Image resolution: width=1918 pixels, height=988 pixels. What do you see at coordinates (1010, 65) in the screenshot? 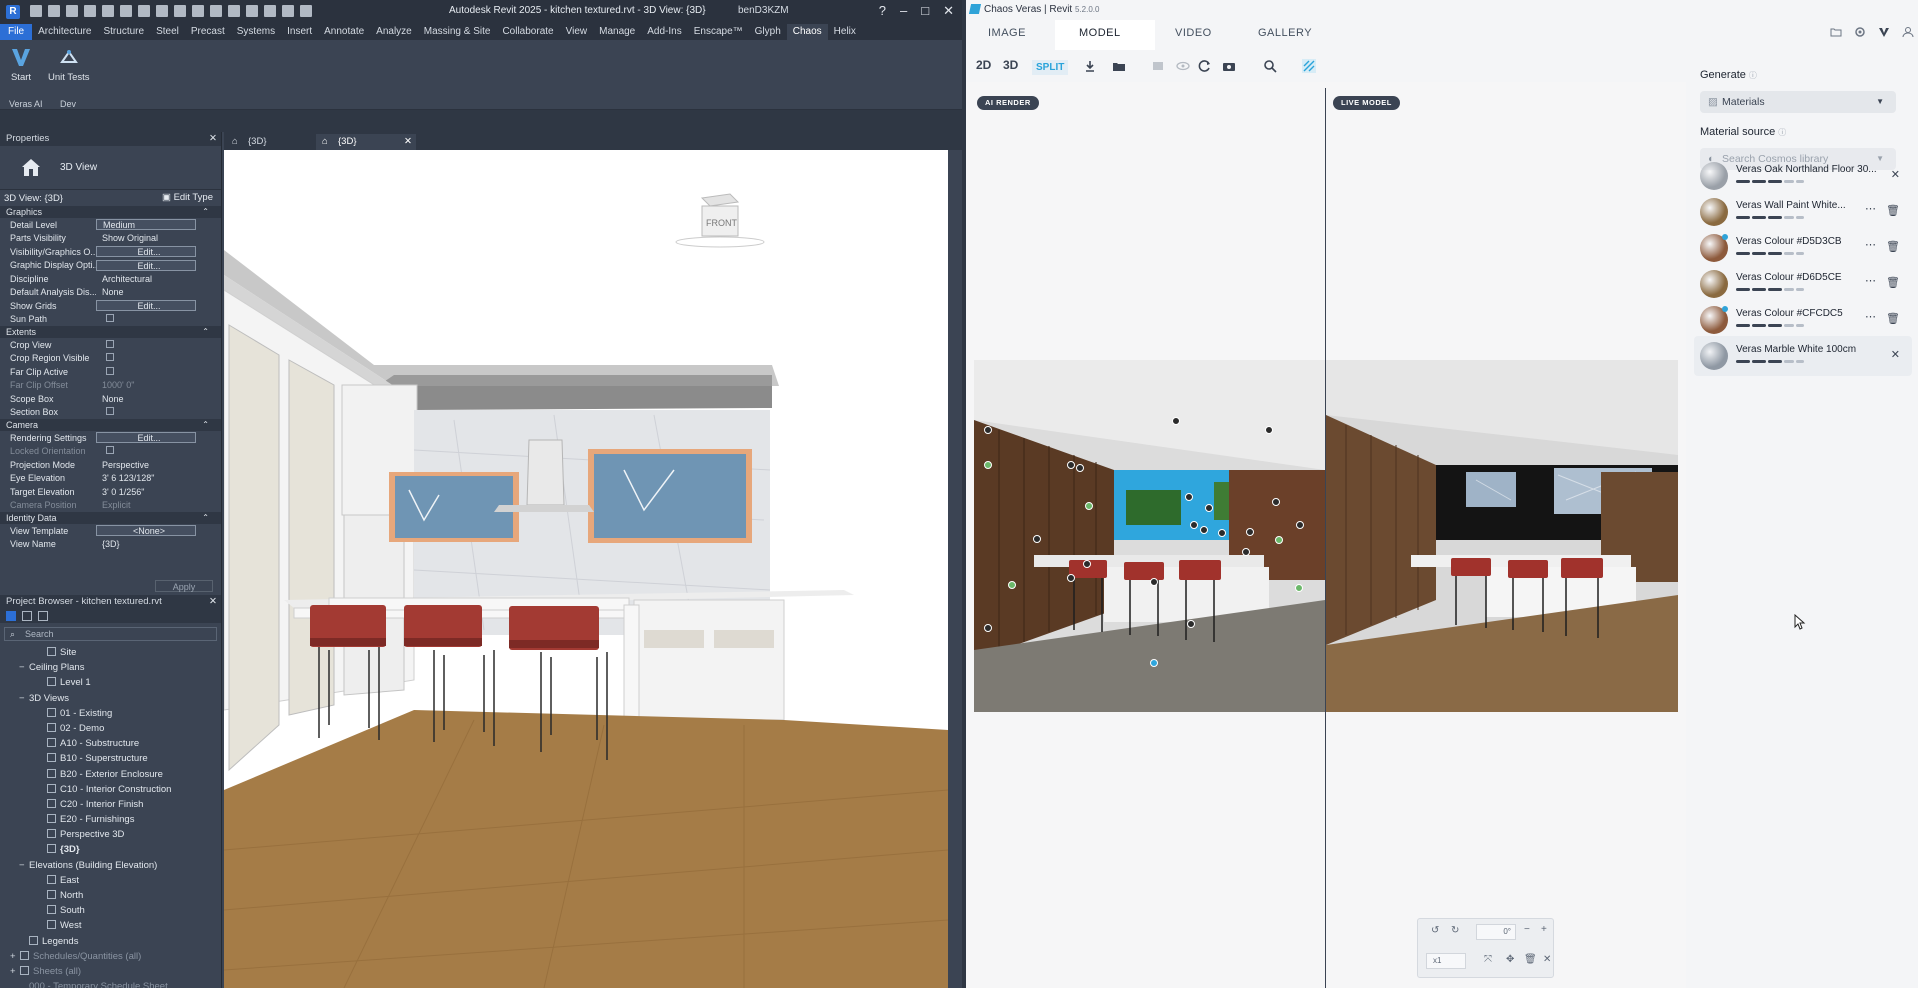
I see `view-3d-button: 3D` at bounding box center [1010, 65].